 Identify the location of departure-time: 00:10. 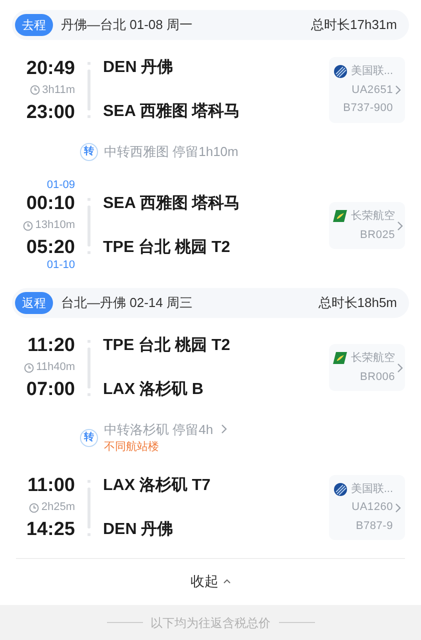
(50, 203).